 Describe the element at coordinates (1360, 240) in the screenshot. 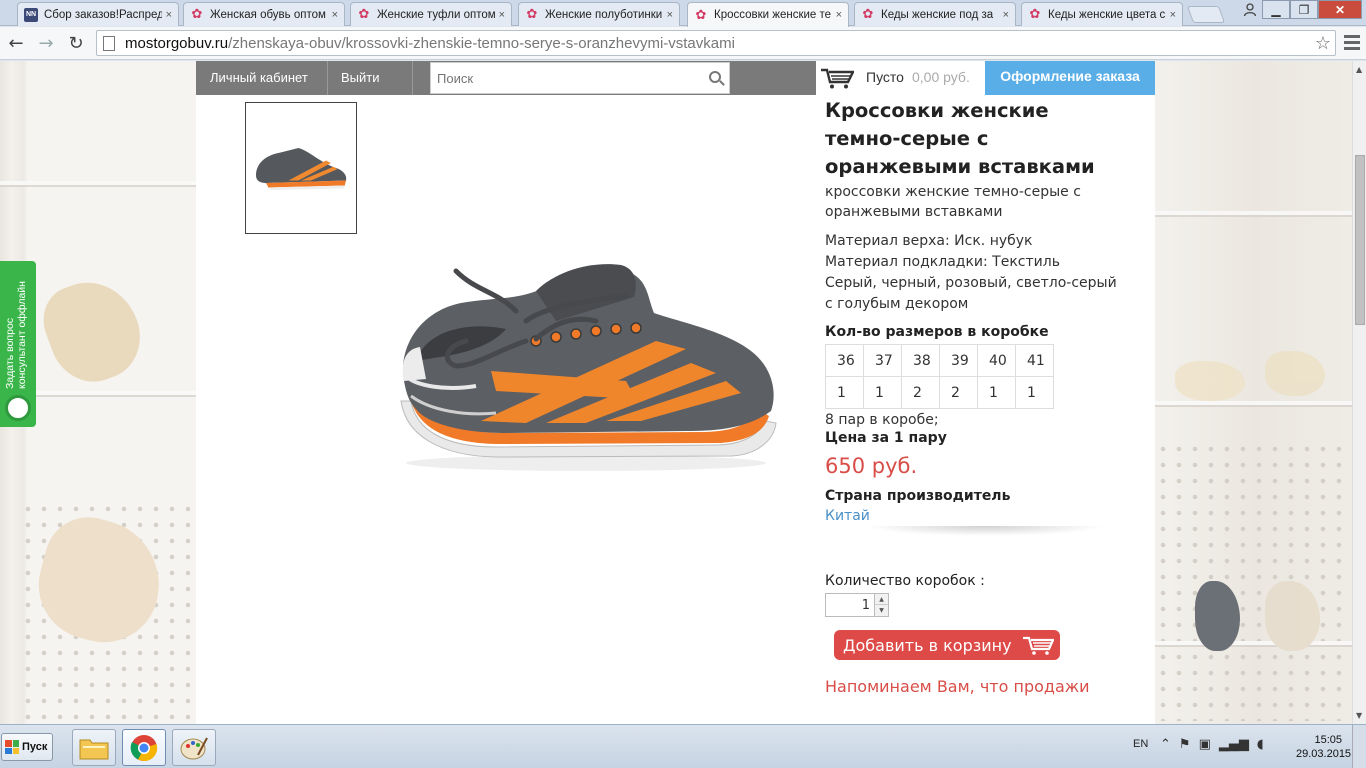

I see `scrollbar-thumb` at that location.